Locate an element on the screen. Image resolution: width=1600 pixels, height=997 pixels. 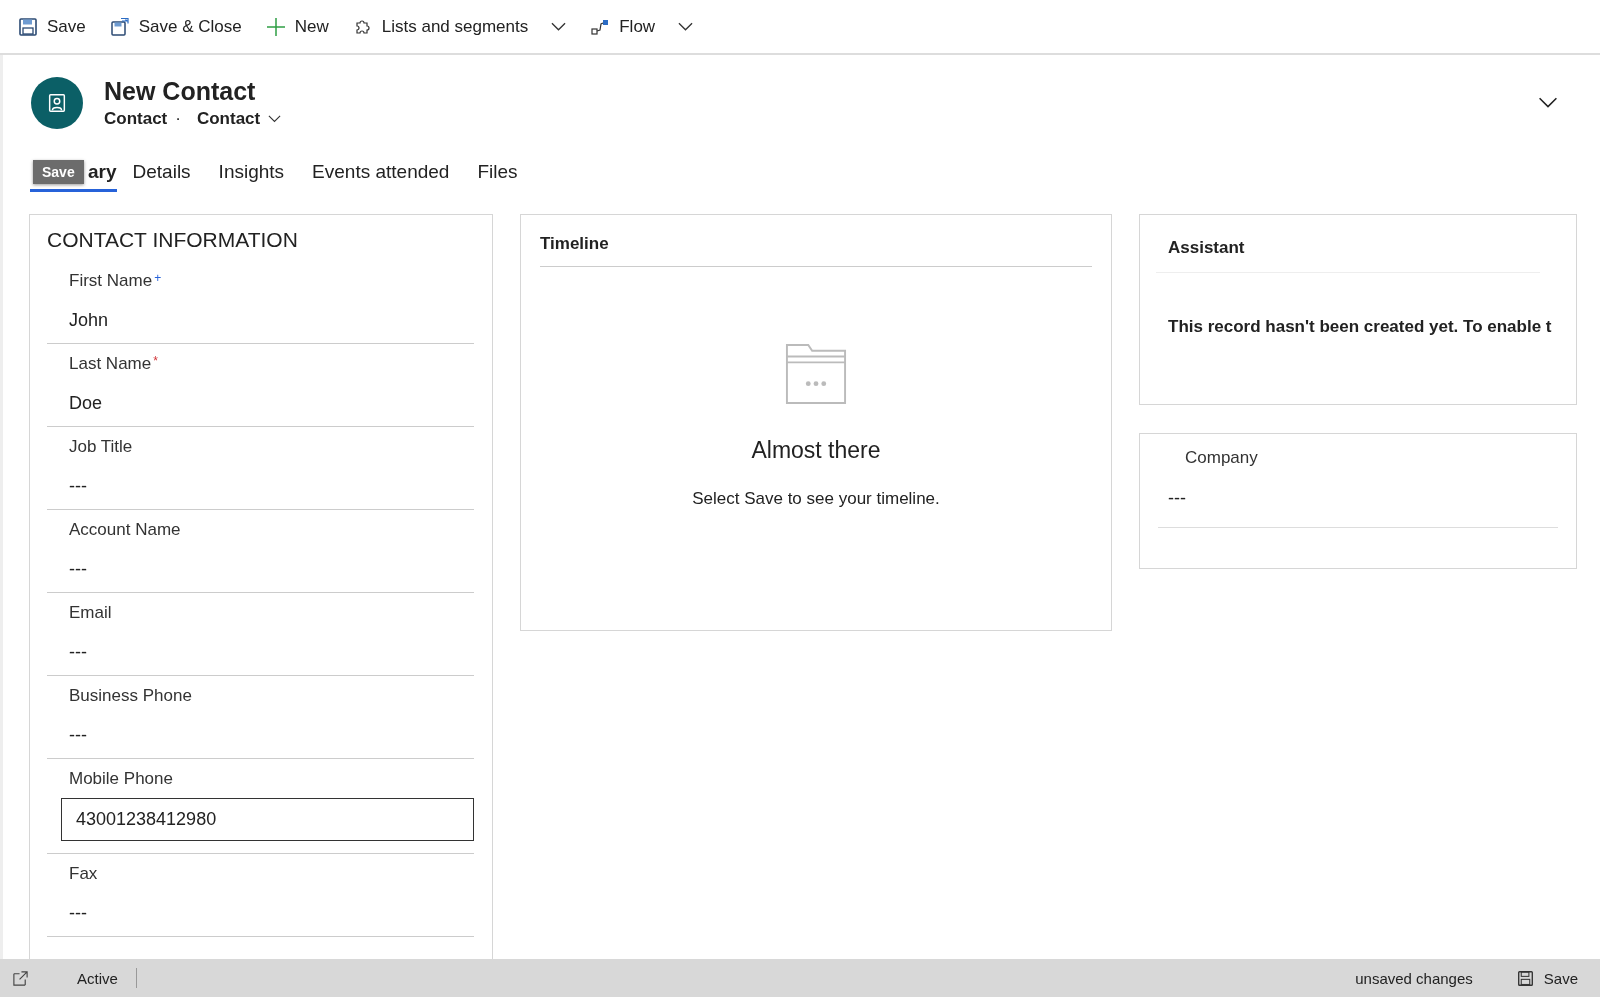
field-label: Company is located at coordinates (1221, 458).